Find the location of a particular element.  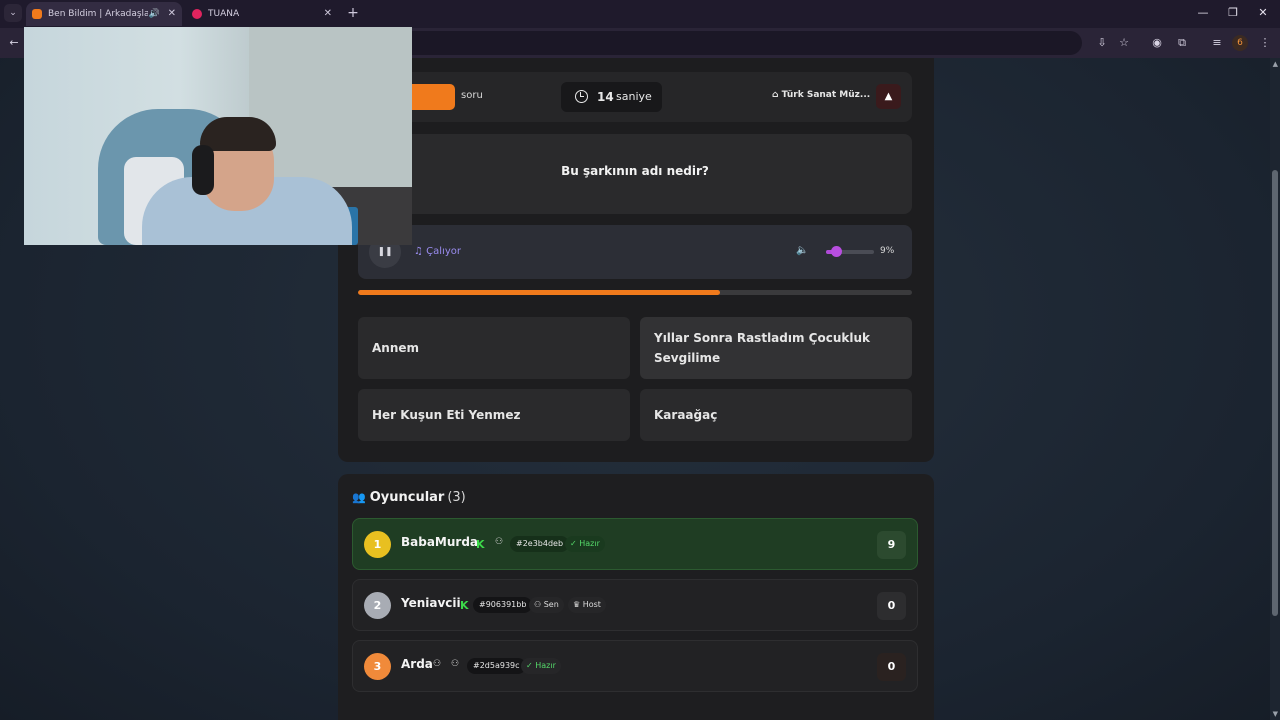

players-count: (3) is located at coordinates (456, 497).